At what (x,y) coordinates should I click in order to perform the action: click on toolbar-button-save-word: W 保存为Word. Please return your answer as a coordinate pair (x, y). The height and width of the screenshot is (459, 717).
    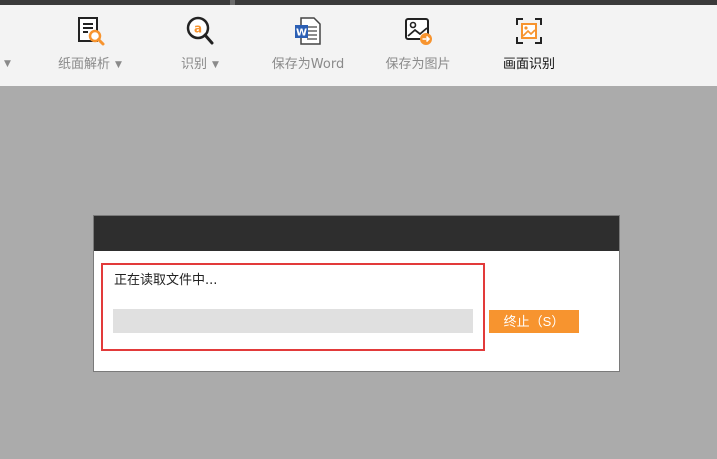
    Looking at the image, I should click on (308, 45).